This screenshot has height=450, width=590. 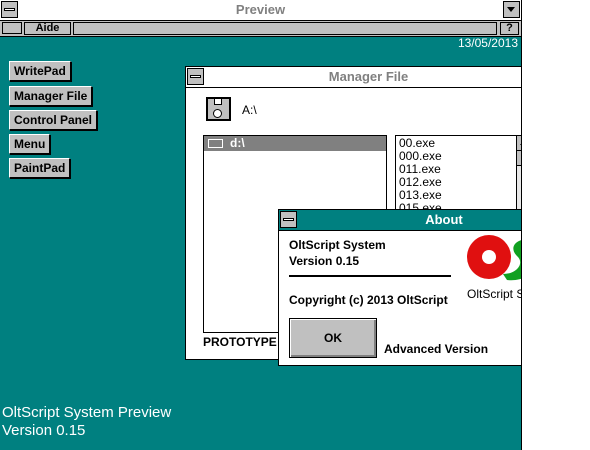 What do you see at coordinates (436, 349) in the screenshot?
I see `about-edition: Advanced Version` at bounding box center [436, 349].